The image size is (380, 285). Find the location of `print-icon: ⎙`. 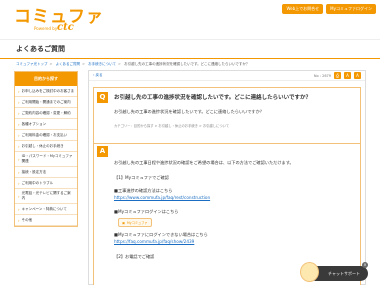

print-icon: ⎙ is located at coordinates (337, 75).